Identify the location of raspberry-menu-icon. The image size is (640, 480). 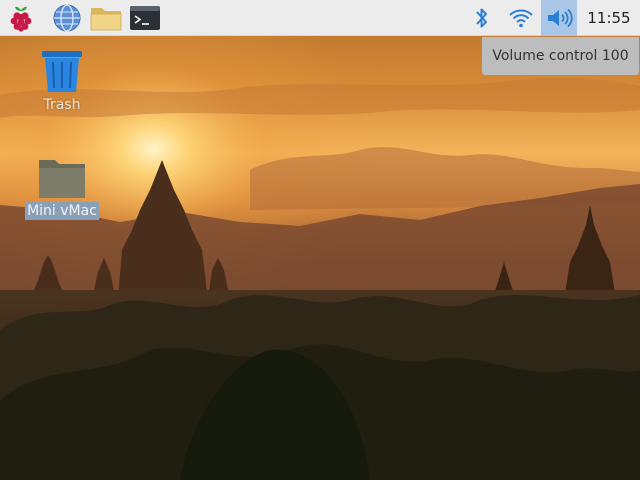
(21, 18).